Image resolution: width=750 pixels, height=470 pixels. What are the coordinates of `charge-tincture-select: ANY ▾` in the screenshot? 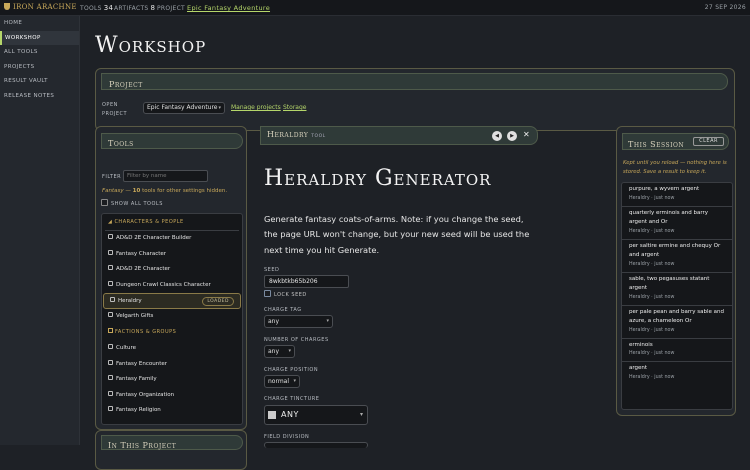 It's located at (316, 415).